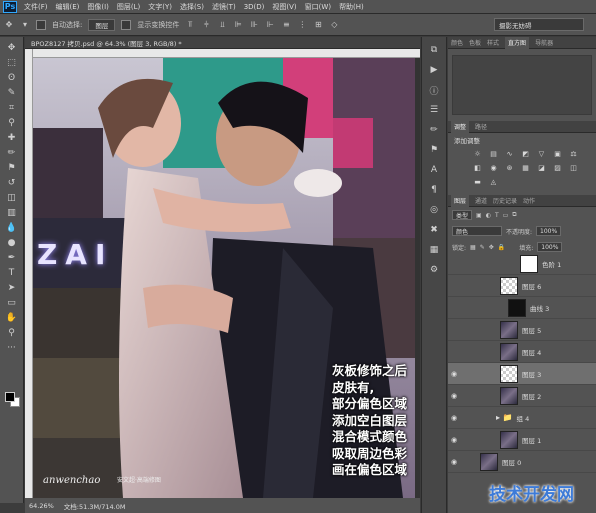  What do you see at coordinates (525, 168) in the screenshot?
I see `color-lookup-icon: ▦` at bounding box center [525, 168].